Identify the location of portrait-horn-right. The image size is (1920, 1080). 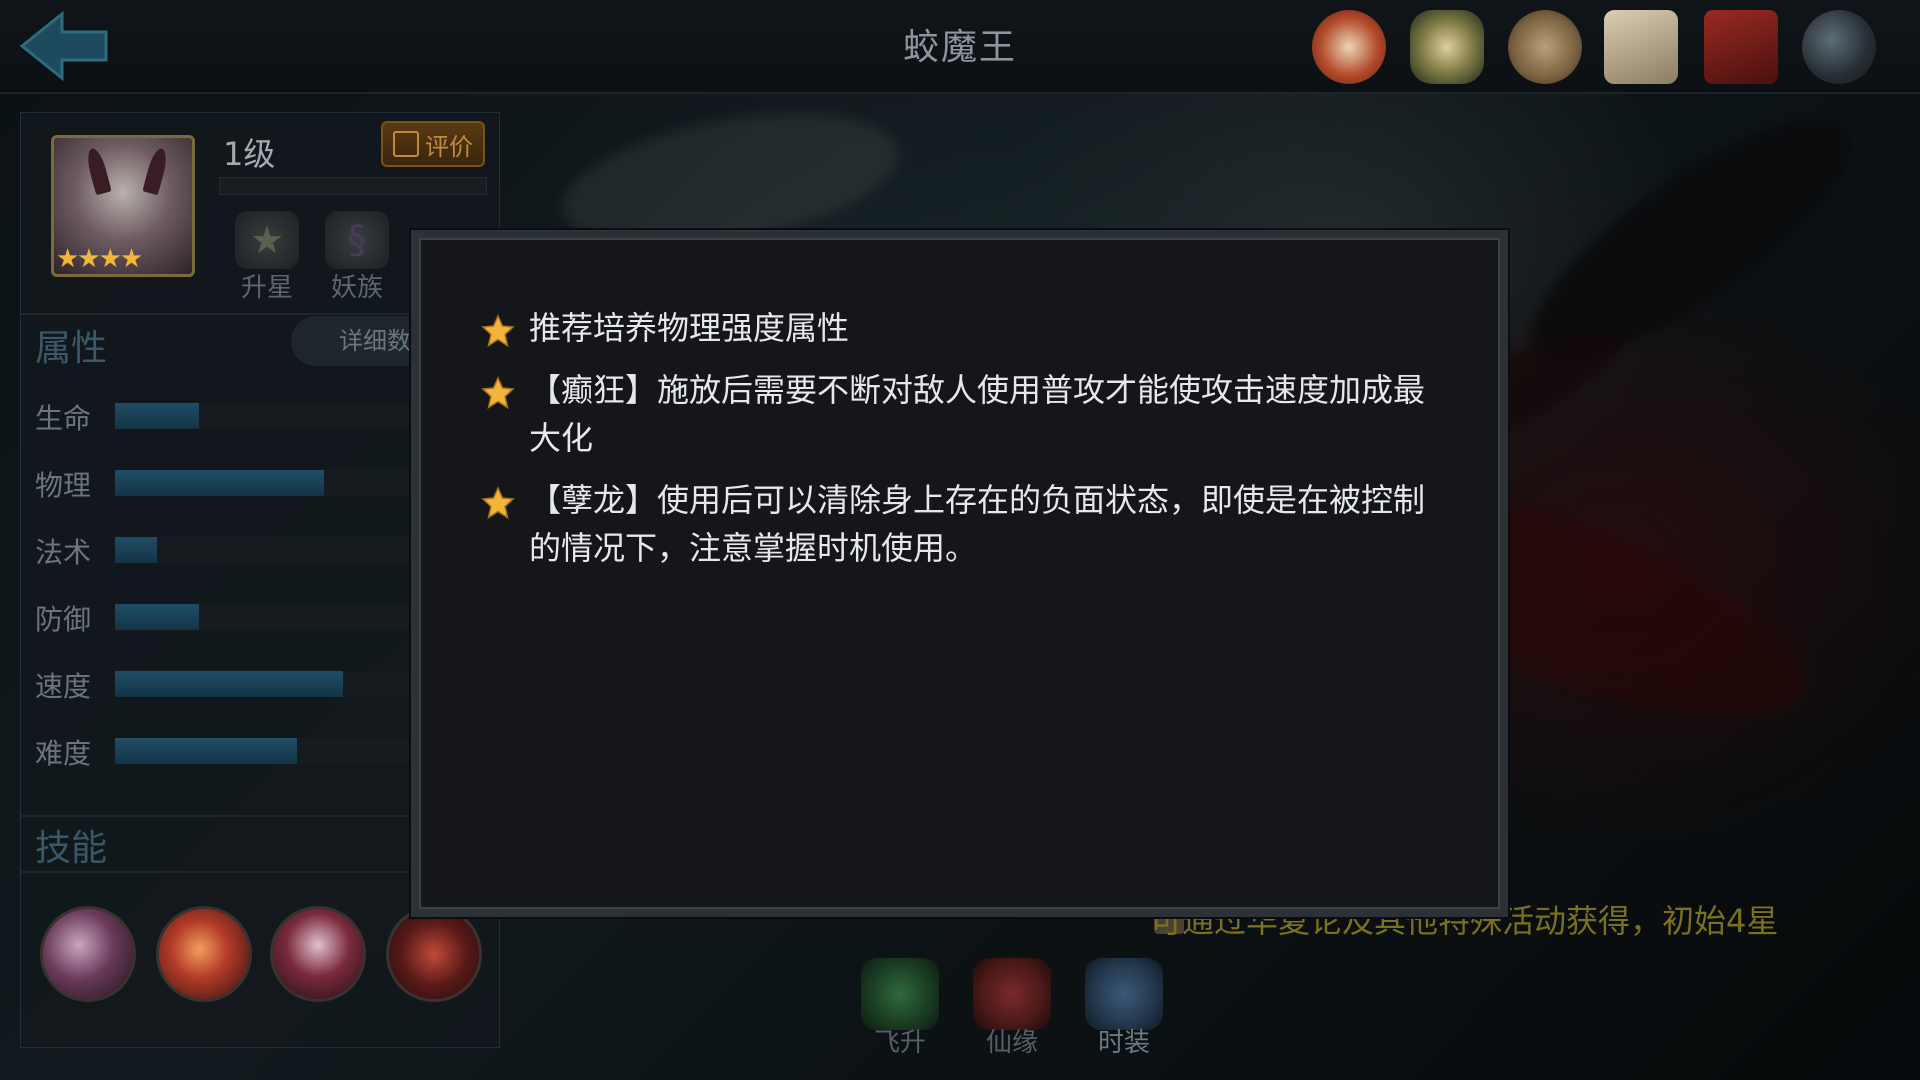
(156, 171).